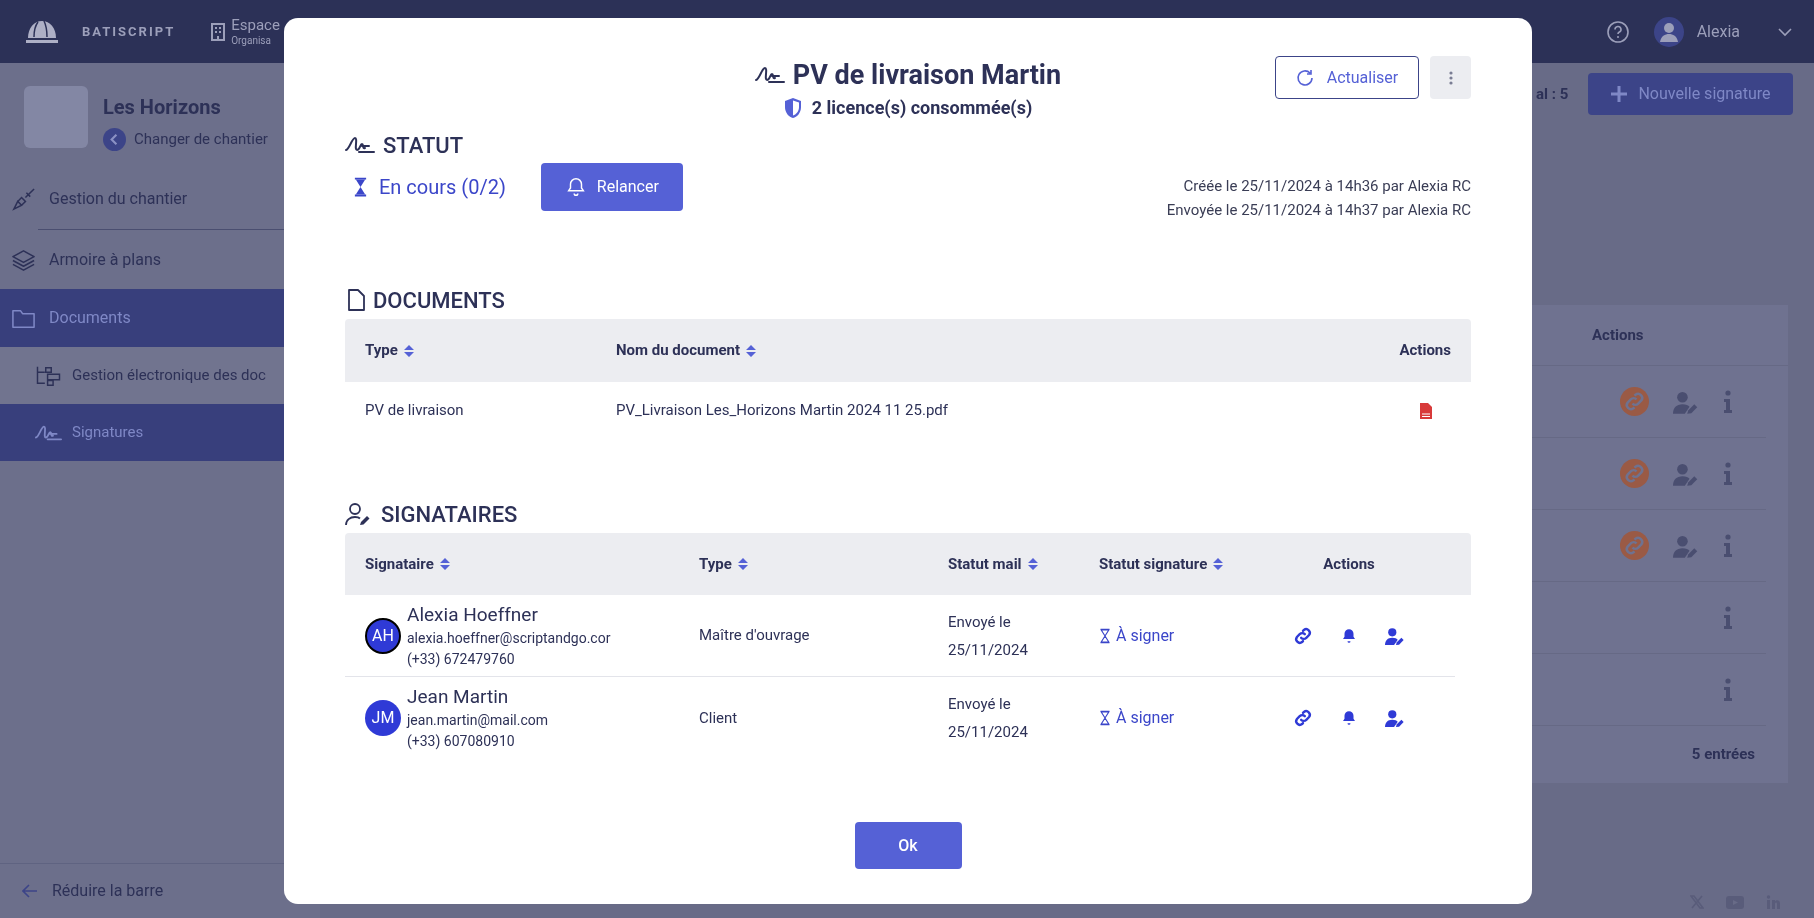  What do you see at coordinates (56, 117) in the screenshot?
I see `photo-placeholder` at bounding box center [56, 117].